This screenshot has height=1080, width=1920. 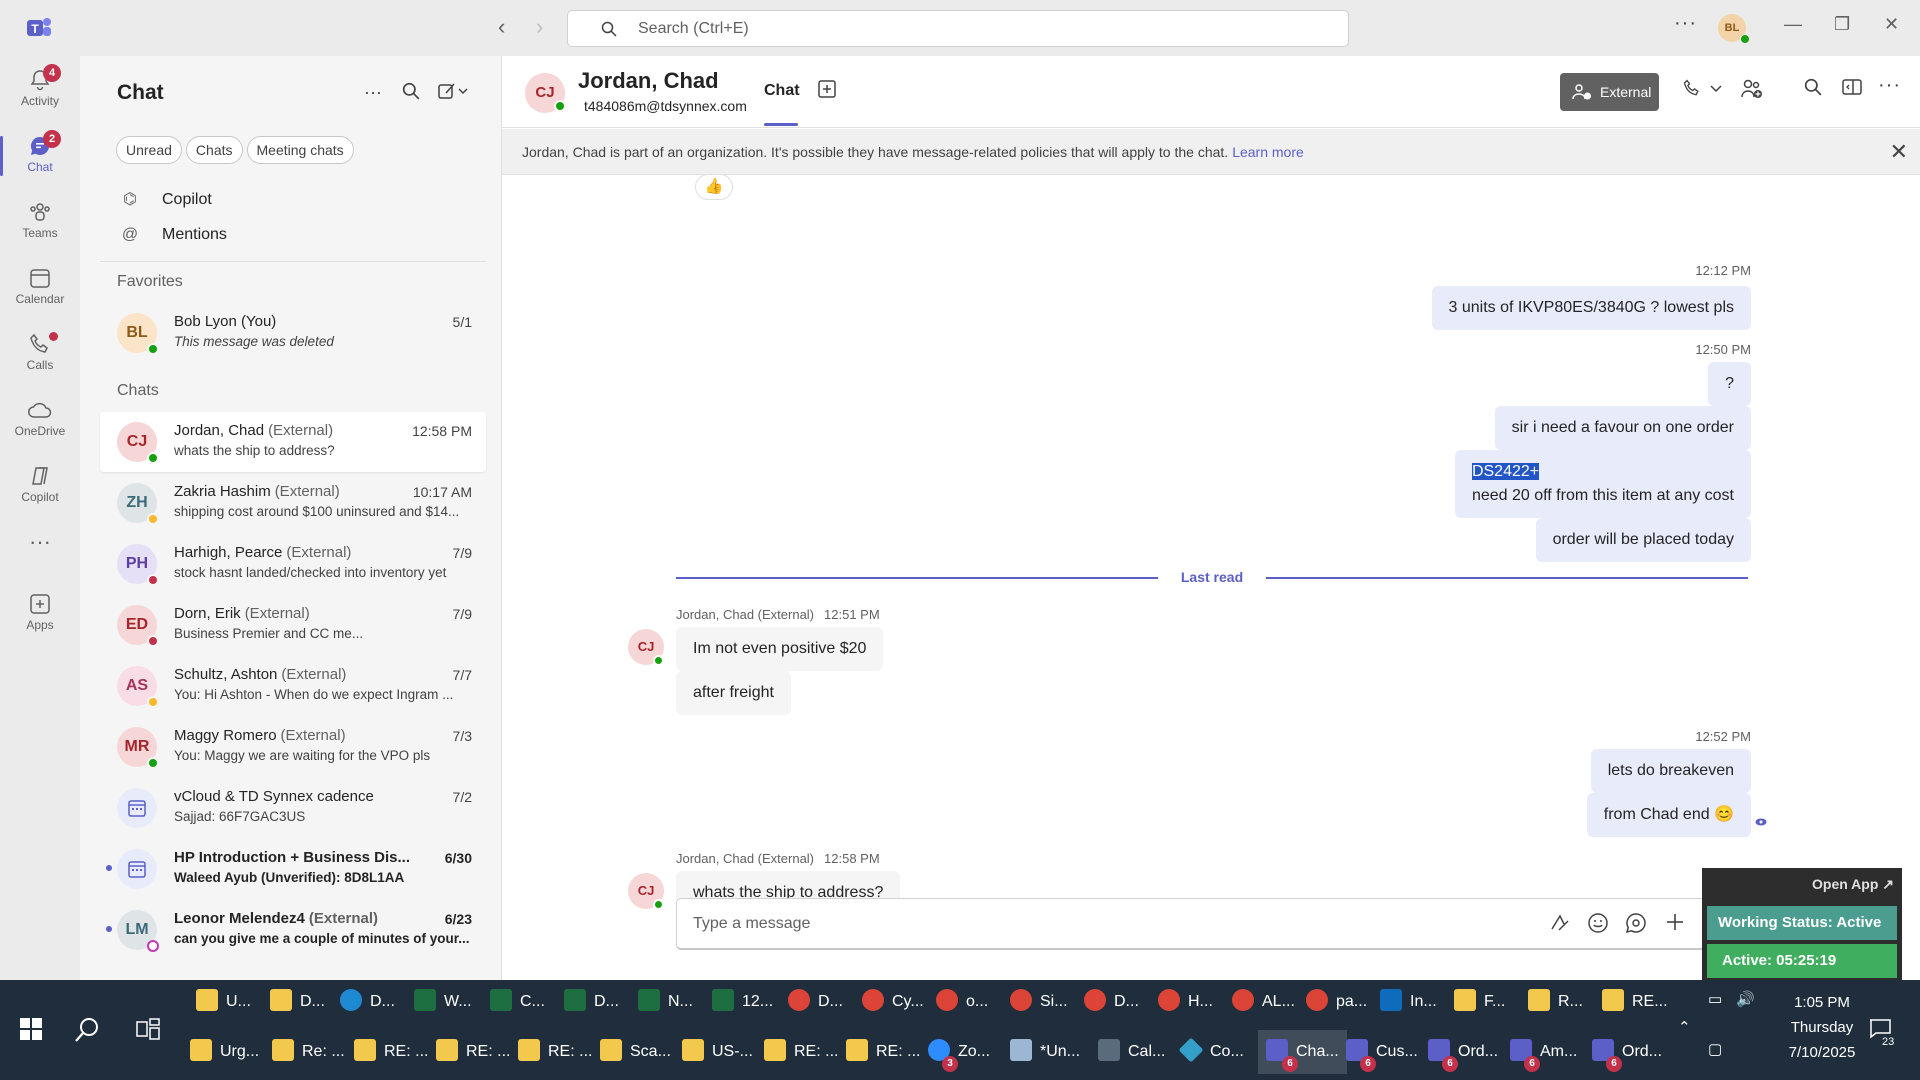 I want to click on teams-logo-icon: T, so click(x=39, y=28).